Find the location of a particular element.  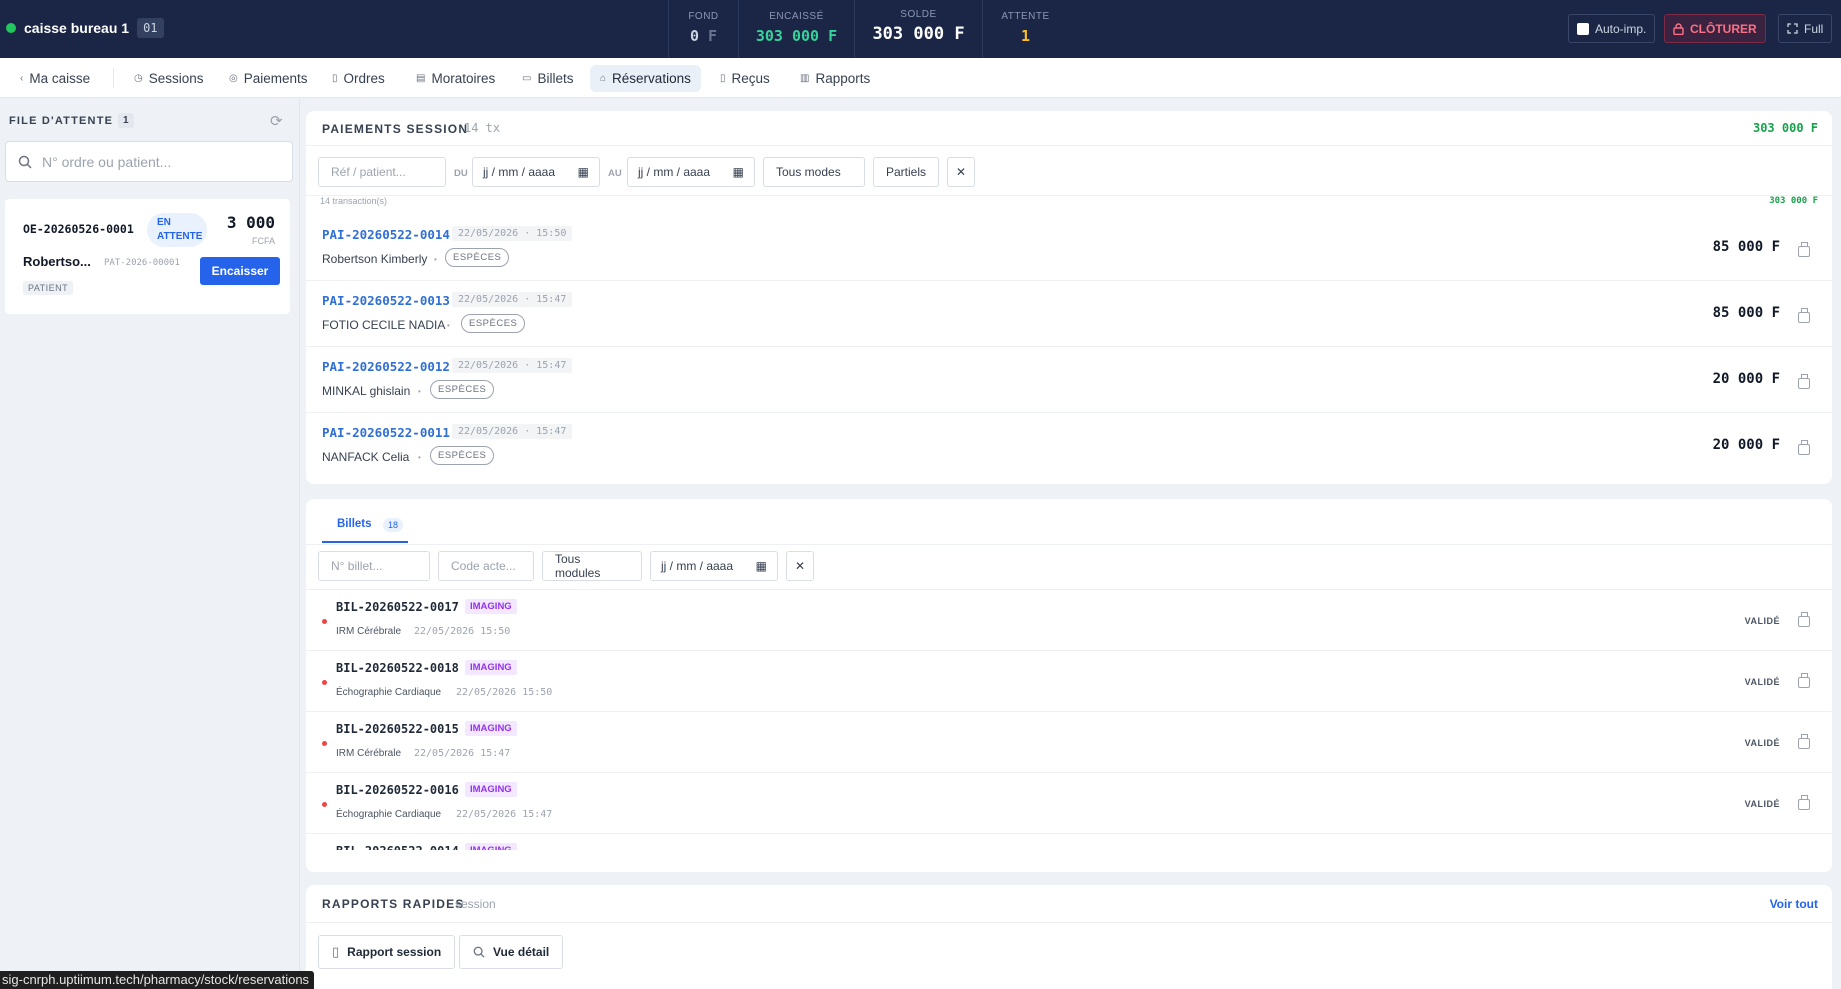

tab-paiements-label: Paiements is located at coordinates (275, 78).